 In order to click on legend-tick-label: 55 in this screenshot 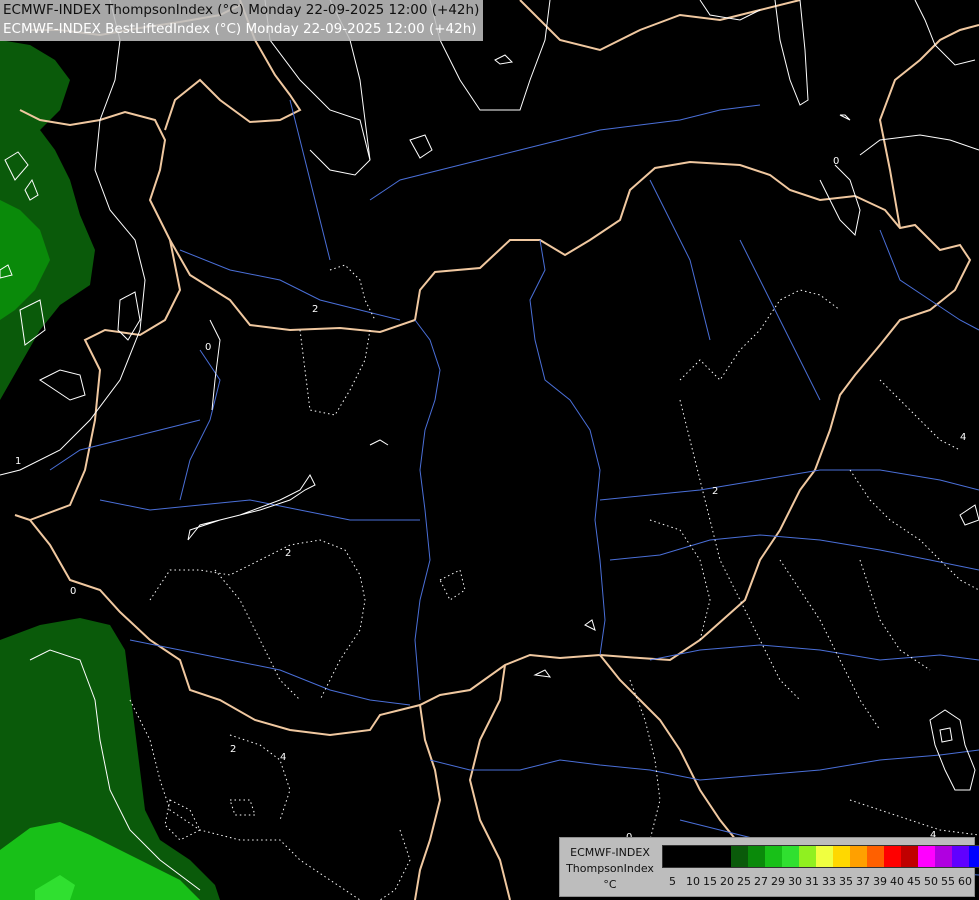, I will do `click(948, 881)`.